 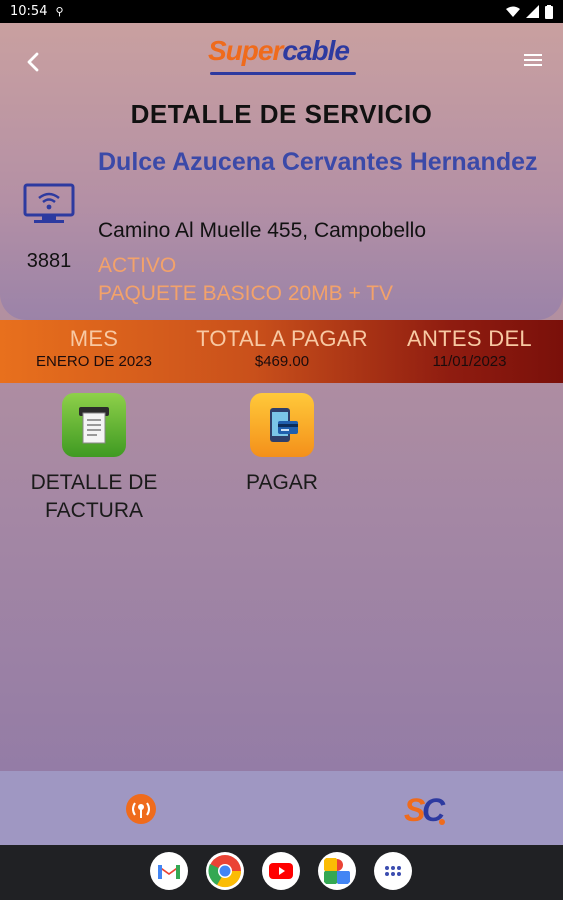 I want to click on summary-due-date: ANTES DEL 11/01/2023, so click(x=469, y=348).